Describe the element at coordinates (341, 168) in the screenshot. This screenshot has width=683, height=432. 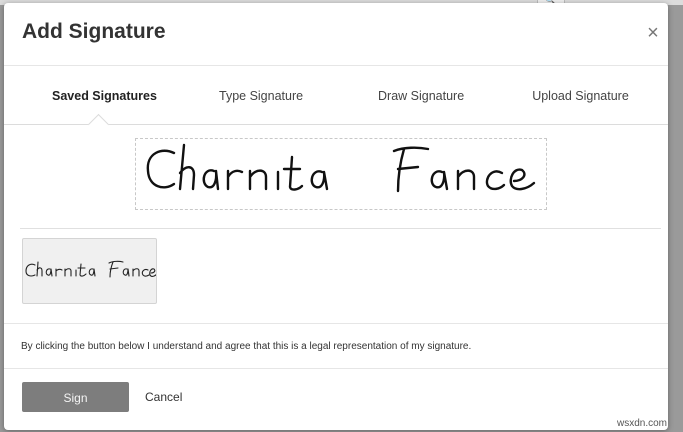
I see `signature-preview-drawing` at that location.